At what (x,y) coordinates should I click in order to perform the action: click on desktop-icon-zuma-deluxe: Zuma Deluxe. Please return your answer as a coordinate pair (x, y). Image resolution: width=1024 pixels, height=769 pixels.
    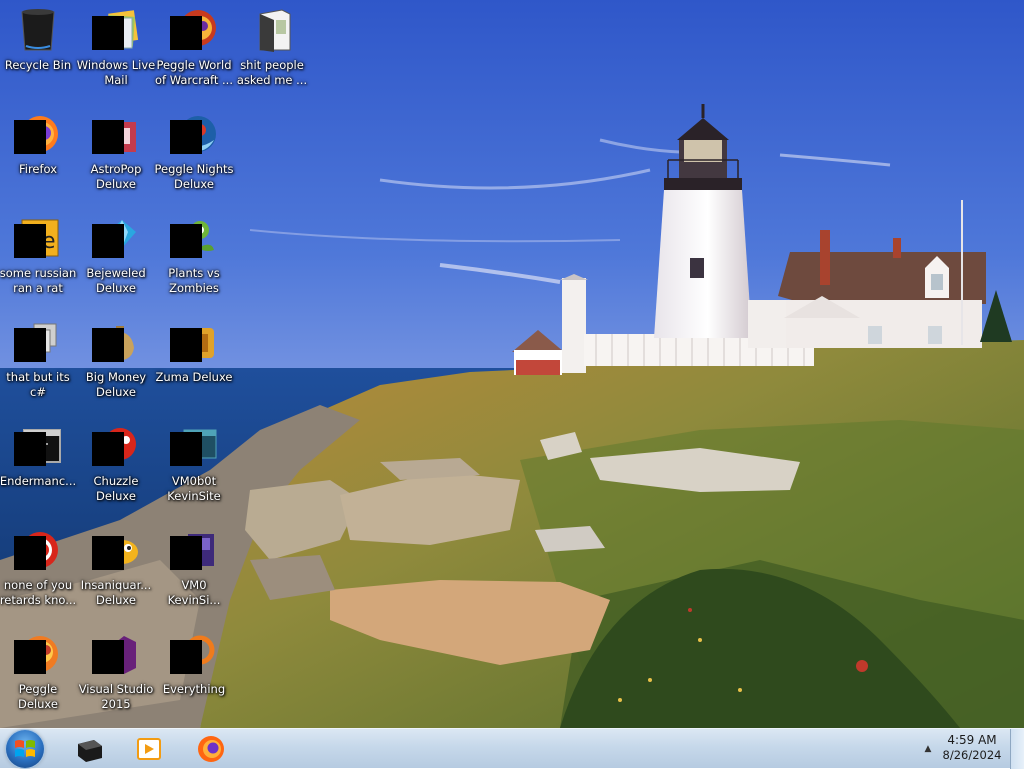
    Looking at the image, I should click on (194, 360).